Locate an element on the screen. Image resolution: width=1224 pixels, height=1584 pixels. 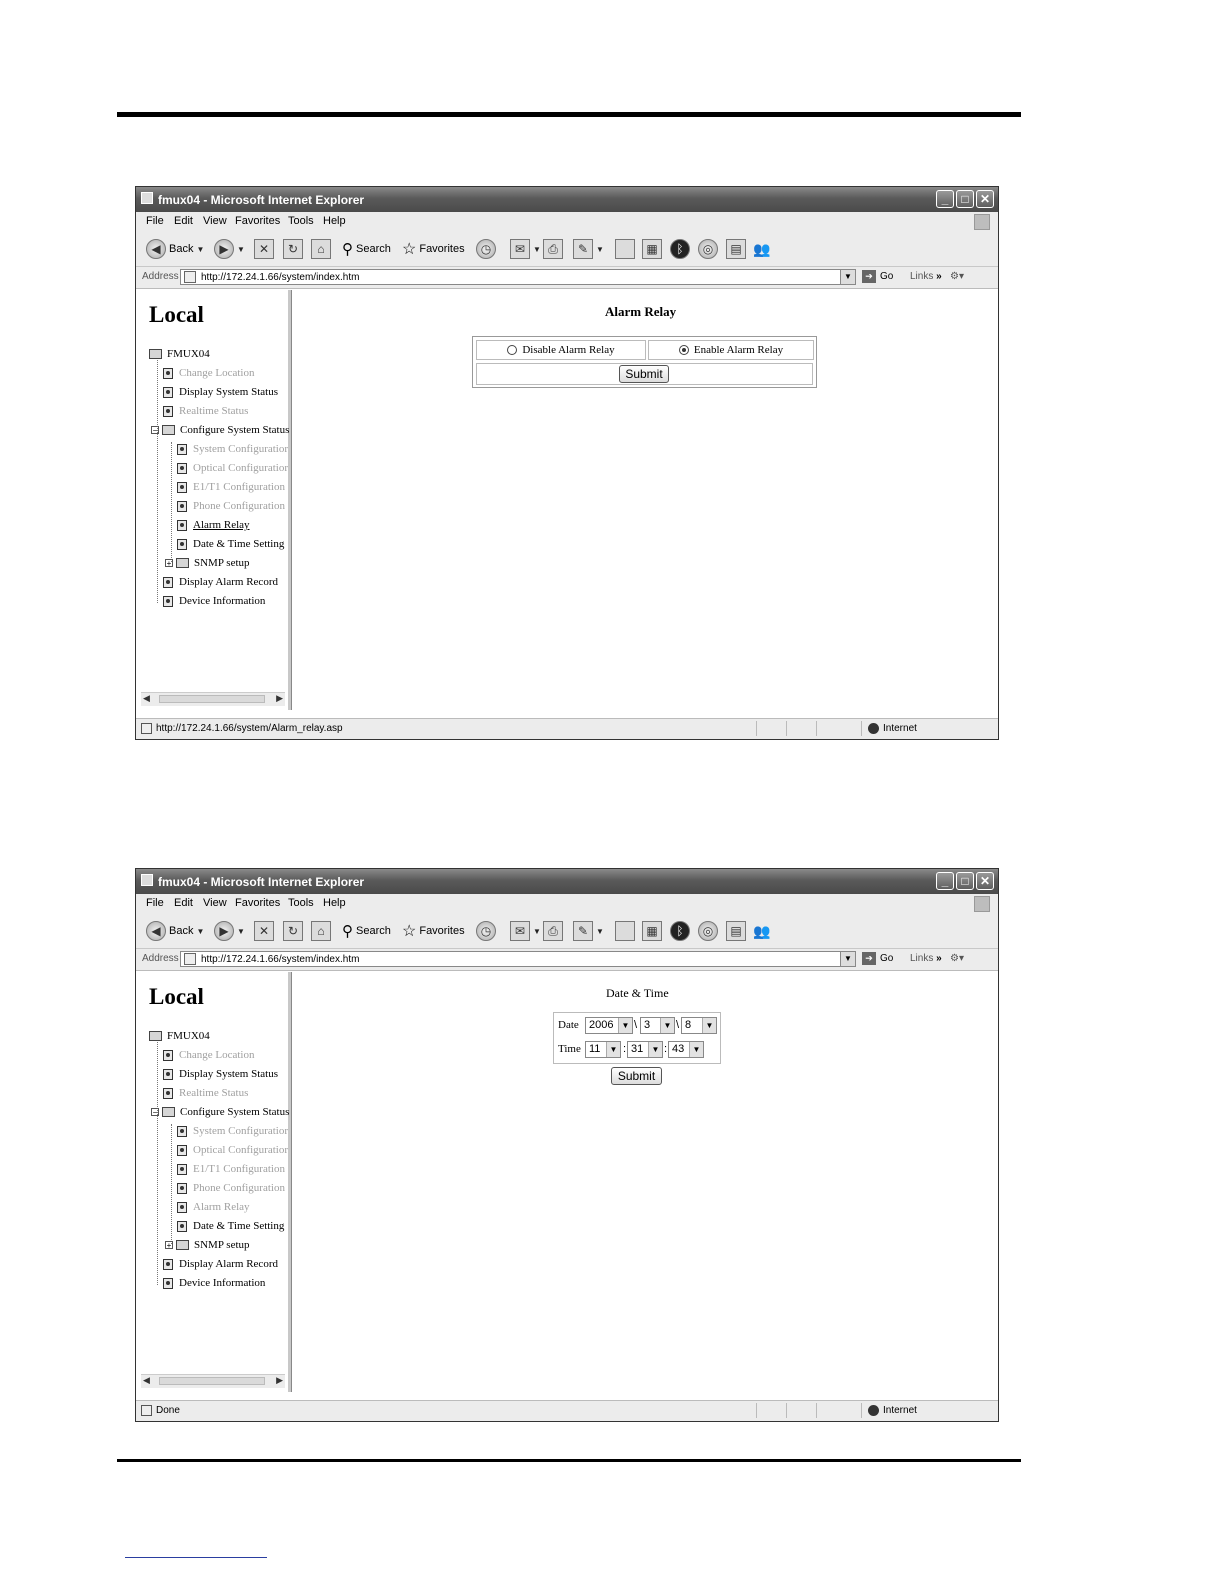
radio-unselected is located at coordinates (512, 350).